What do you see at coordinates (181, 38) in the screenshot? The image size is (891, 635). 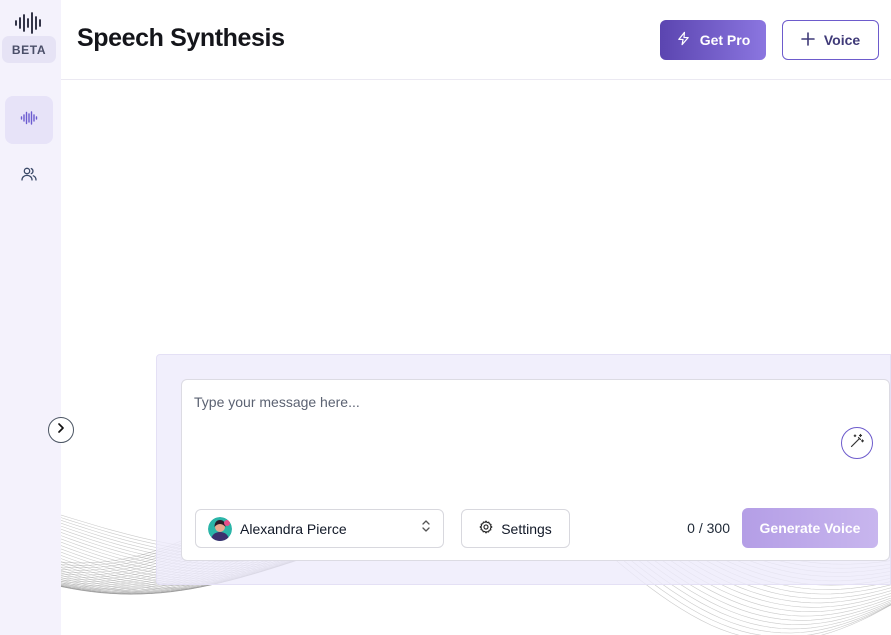 I see `page-title: Speech Synthesis` at bounding box center [181, 38].